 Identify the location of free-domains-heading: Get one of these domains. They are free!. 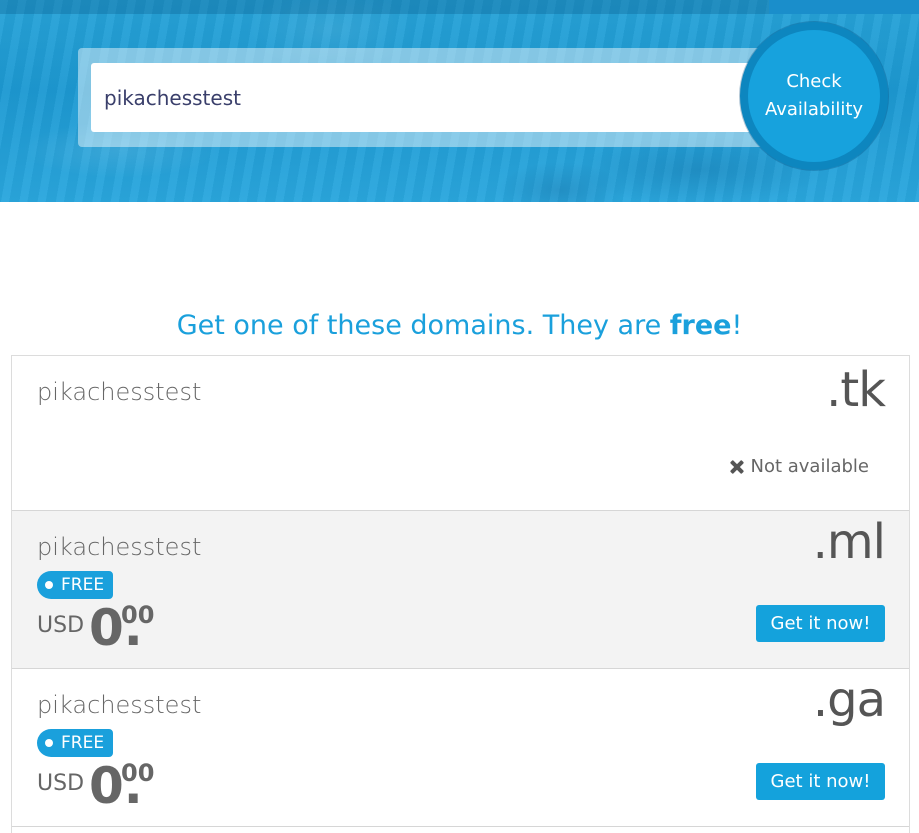
(459, 325).